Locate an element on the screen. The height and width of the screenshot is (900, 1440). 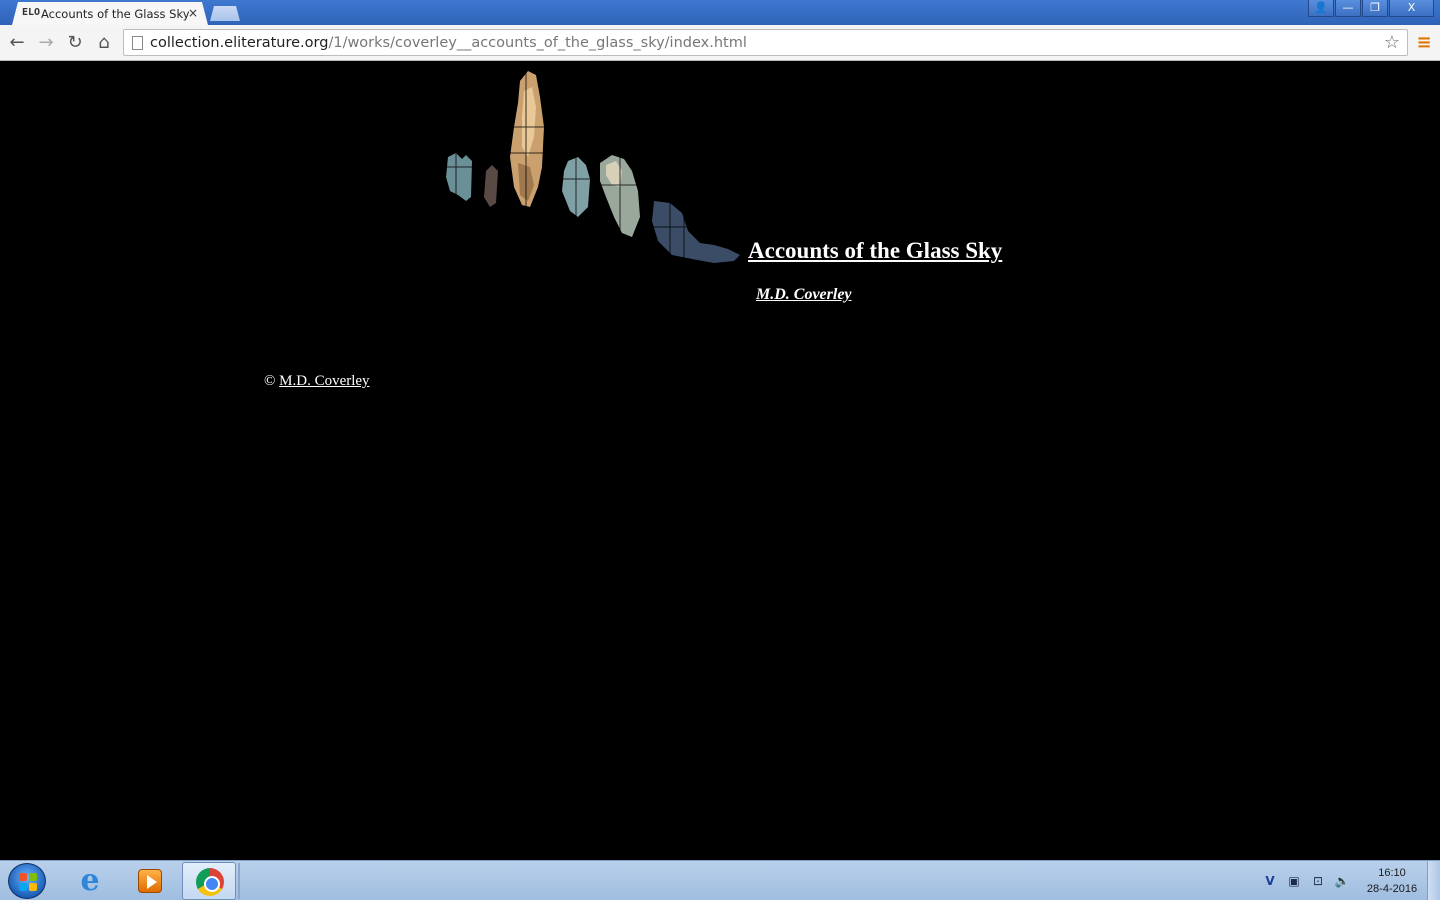
show-desktop-button is located at coordinates (1433, 880).